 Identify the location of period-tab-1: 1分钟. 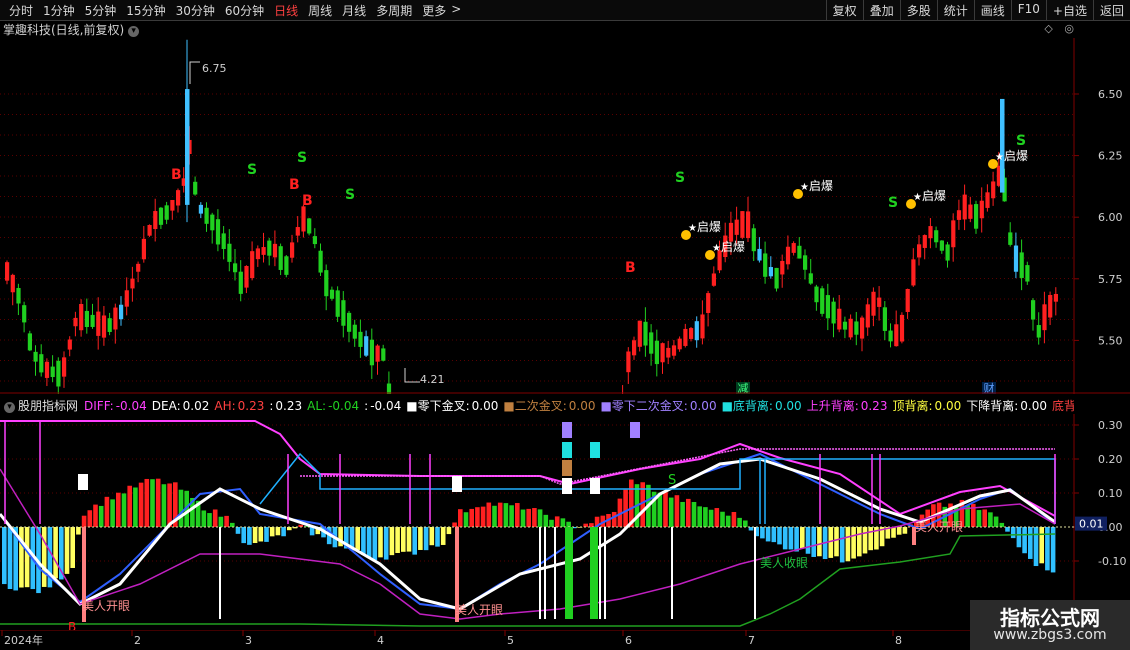
(59, 10).